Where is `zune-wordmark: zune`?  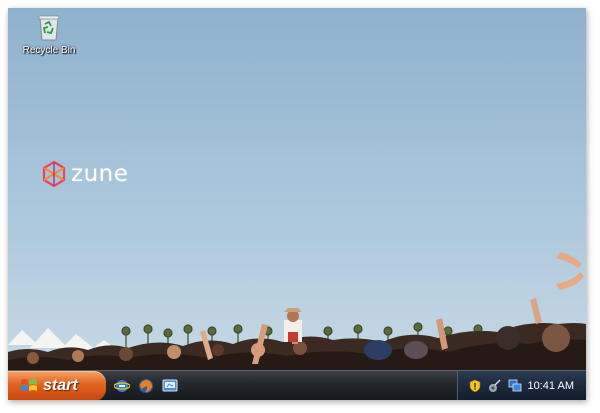
zune-wordmark: zune is located at coordinates (100, 174).